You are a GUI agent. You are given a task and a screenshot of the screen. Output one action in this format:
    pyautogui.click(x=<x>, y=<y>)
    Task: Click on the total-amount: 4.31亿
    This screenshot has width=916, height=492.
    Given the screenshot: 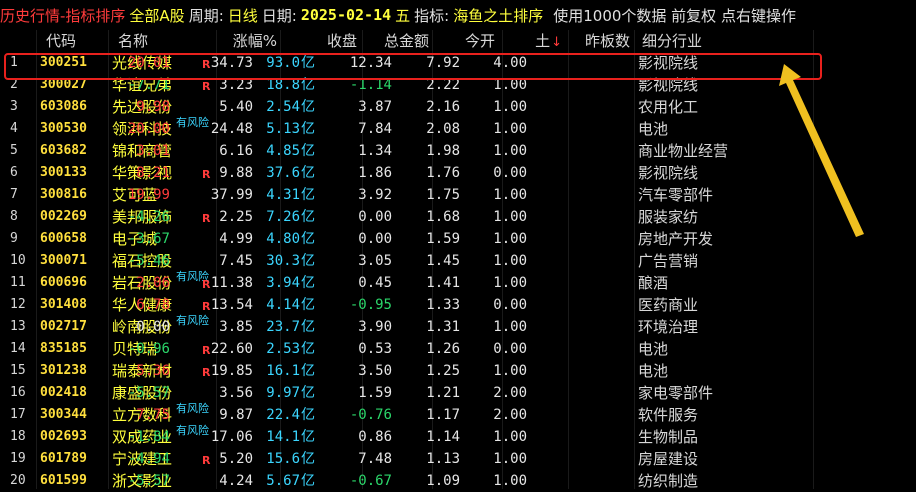 What is the action you would take?
    pyautogui.click(x=290, y=195)
    